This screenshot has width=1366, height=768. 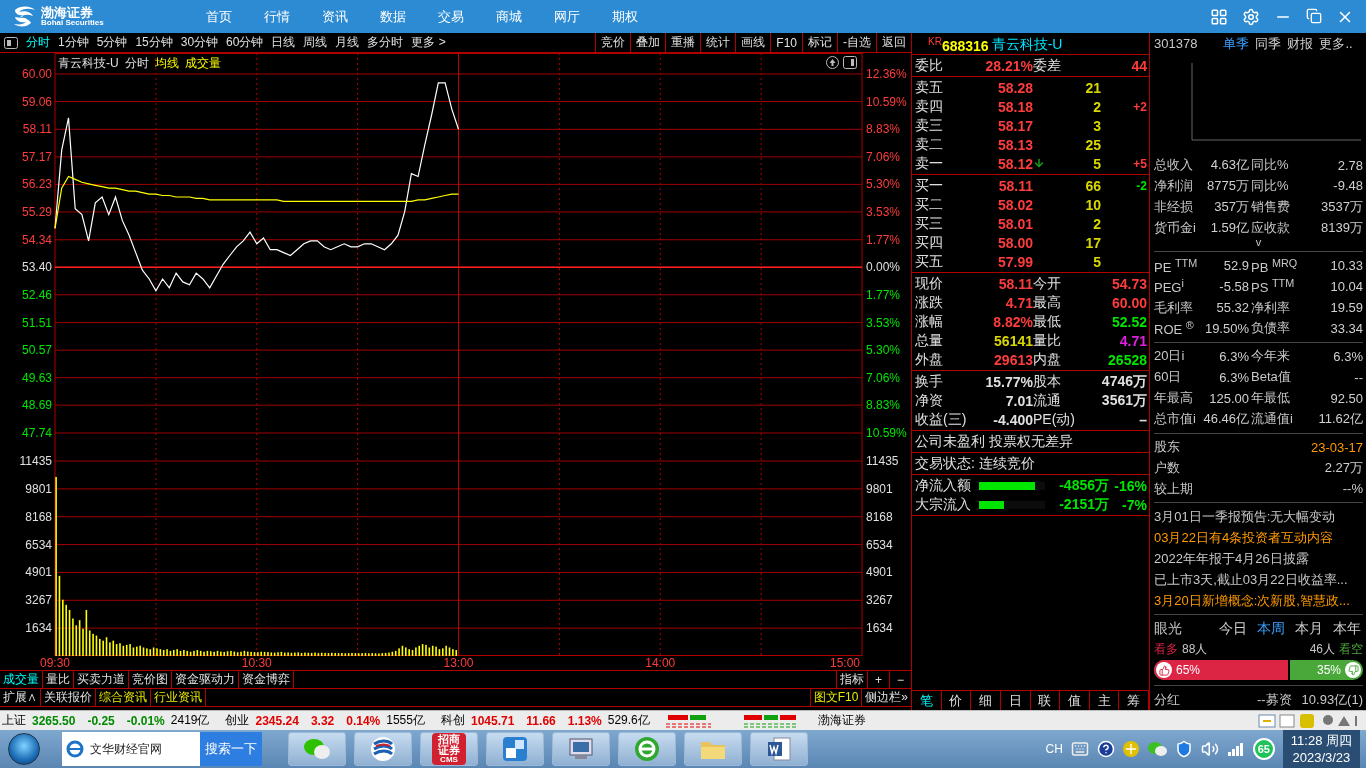 What do you see at coordinates (1236, 43) in the screenshot?
I see `report-tab: 单季` at bounding box center [1236, 43].